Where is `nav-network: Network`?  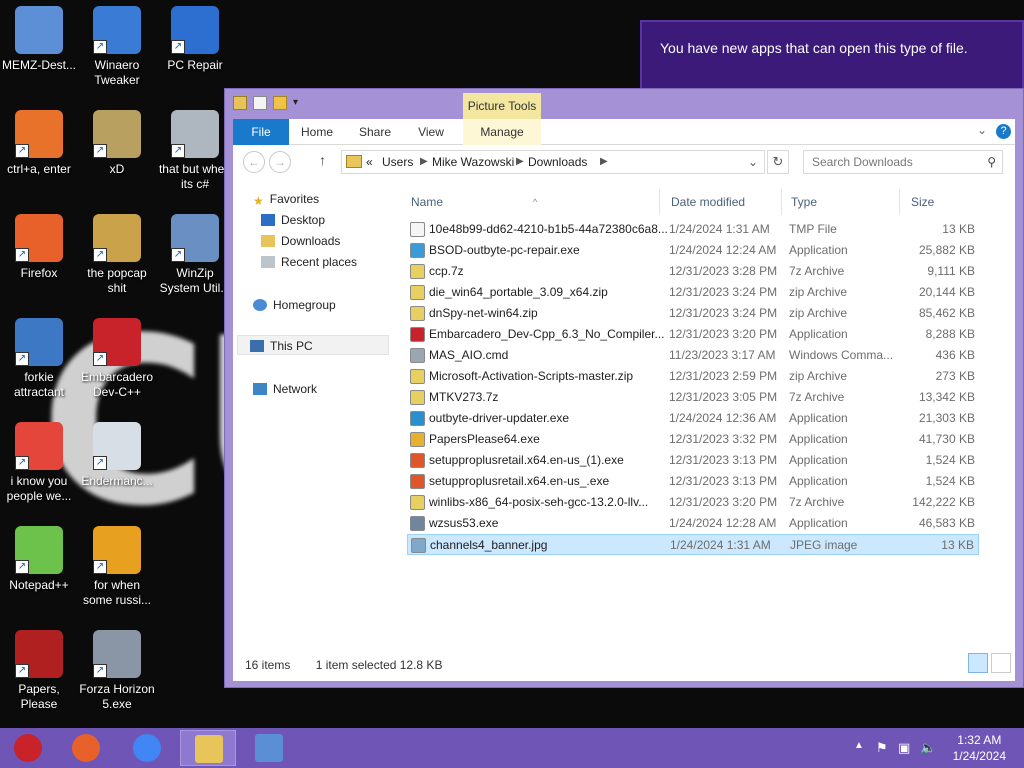
nav-network: Network is located at coordinates (285, 389).